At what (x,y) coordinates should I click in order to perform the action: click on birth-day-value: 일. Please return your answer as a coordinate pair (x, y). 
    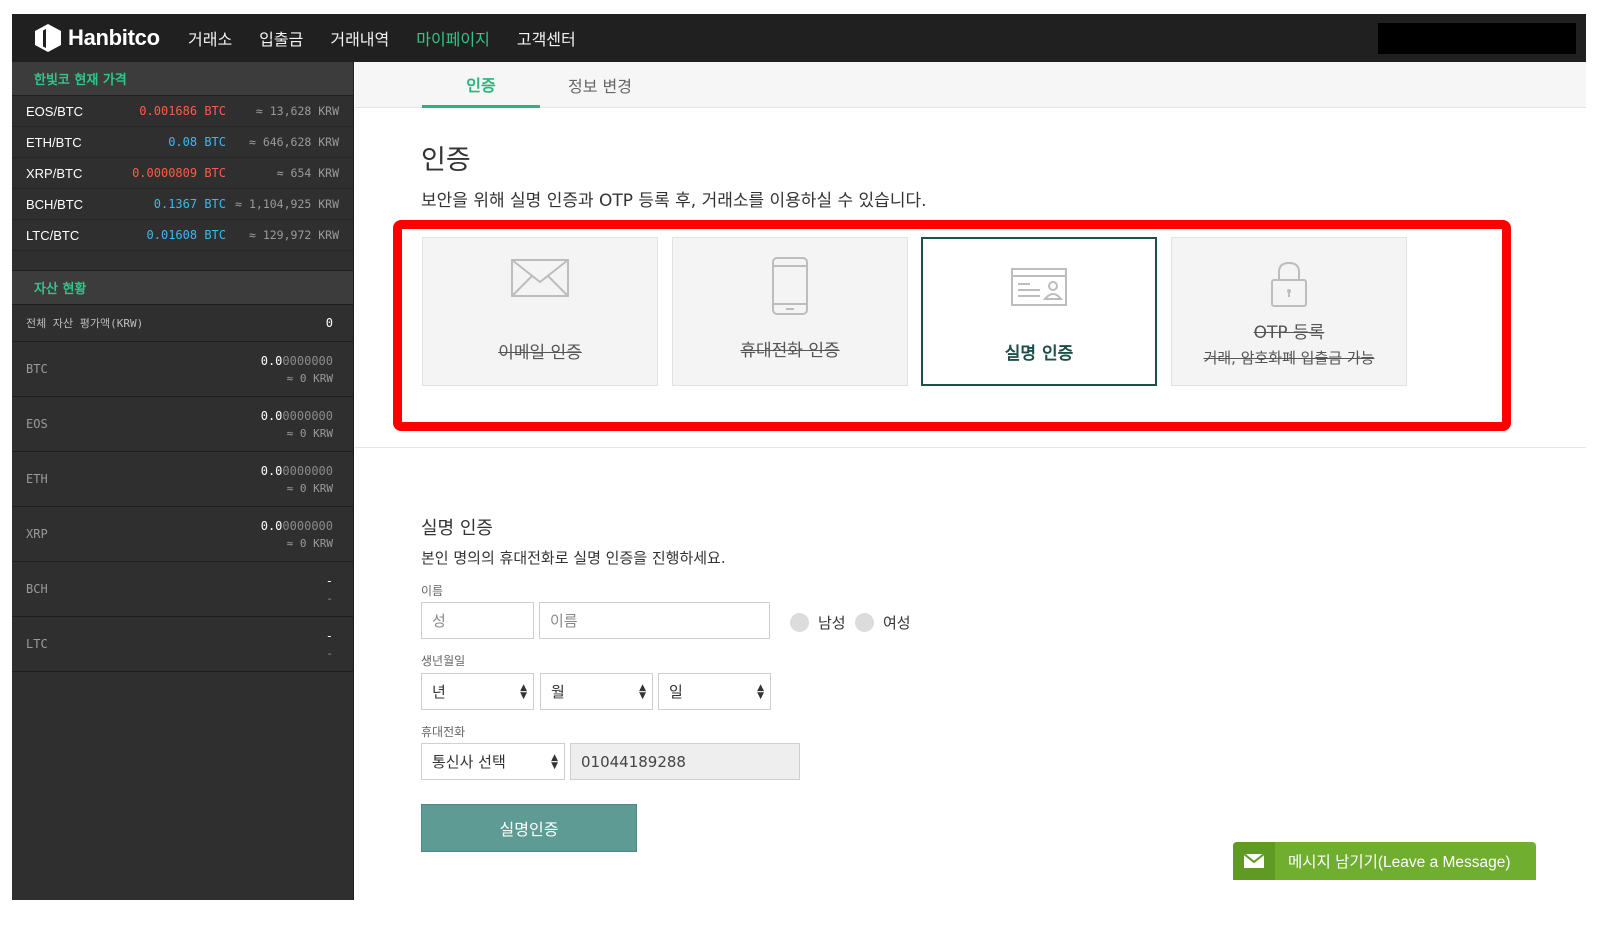
    Looking at the image, I should click on (676, 692).